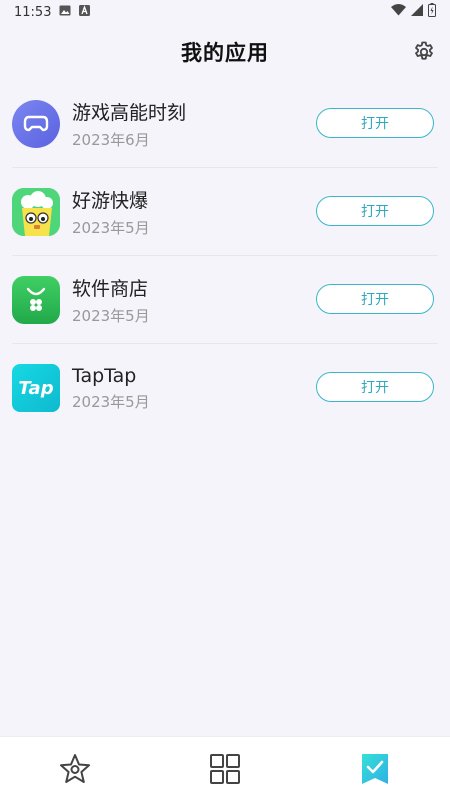  Describe the element at coordinates (417, 12) in the screenshot. I see `signal-icon` at that location.